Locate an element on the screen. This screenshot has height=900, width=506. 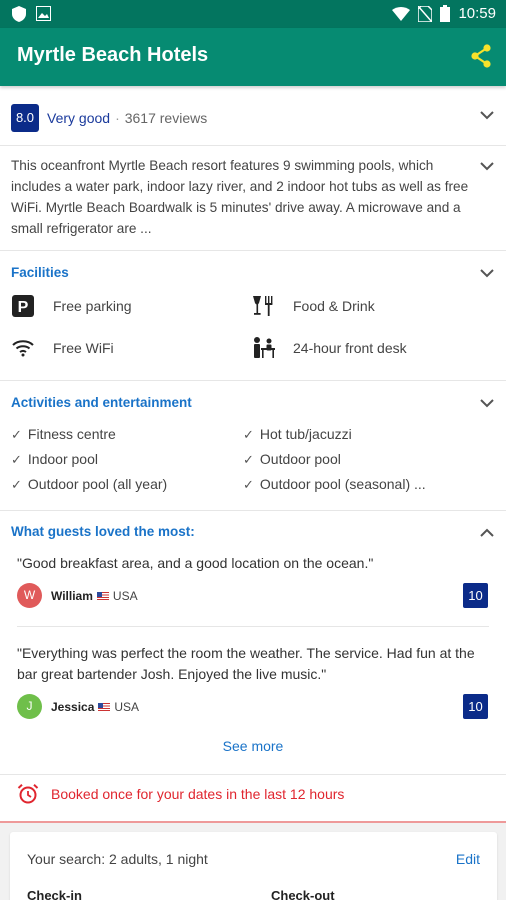
page-title: Myrtle Beach Hotels is located at coordinates (113, 55).